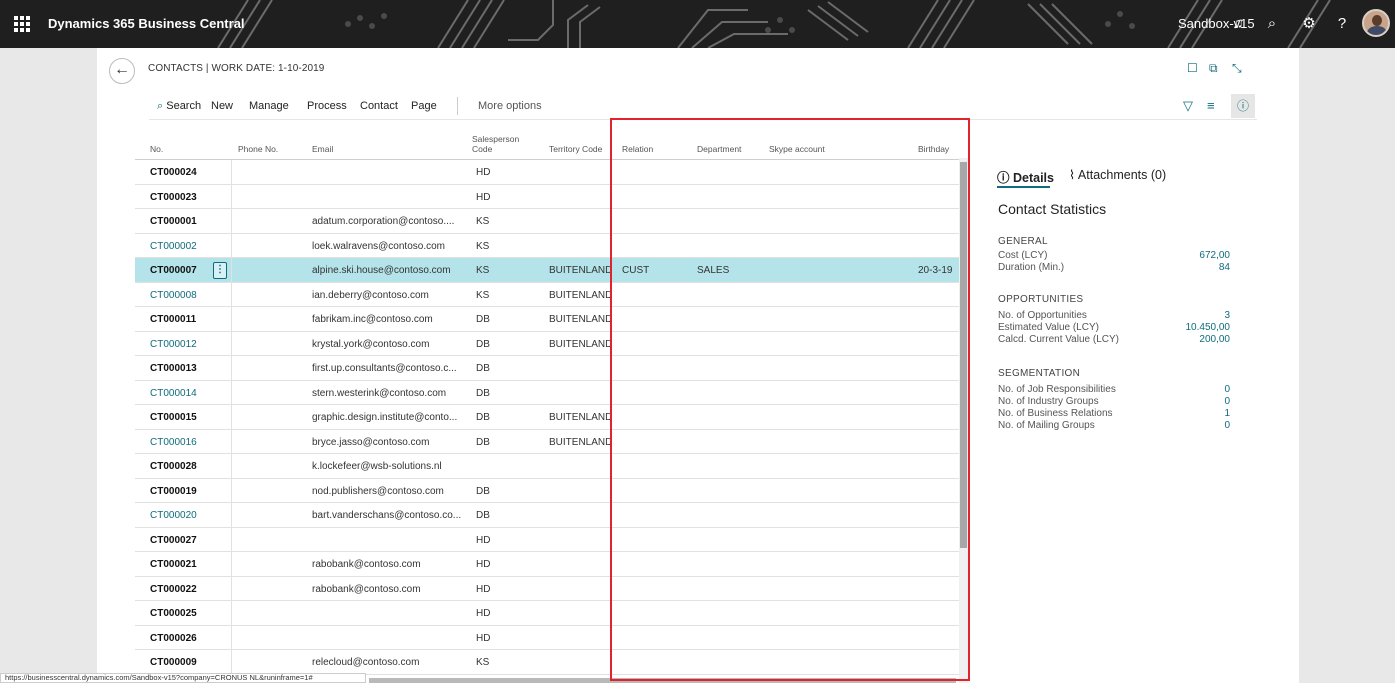 The width and height of the screenshot is (1395, 683). Describe the element at coordinates (1272, 24) in the screenshot. I see `search-icon: ⌕` at that location.